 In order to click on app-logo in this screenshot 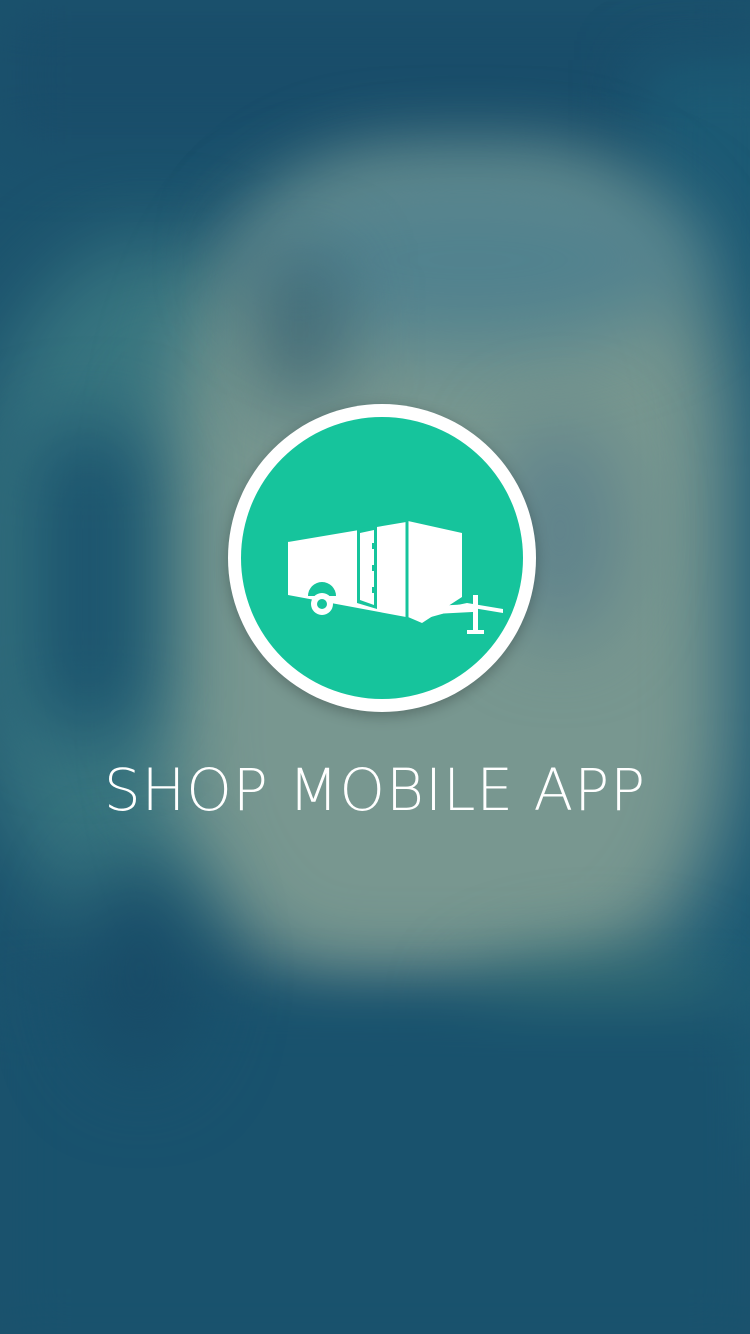, I will do `click(382, 558)`.